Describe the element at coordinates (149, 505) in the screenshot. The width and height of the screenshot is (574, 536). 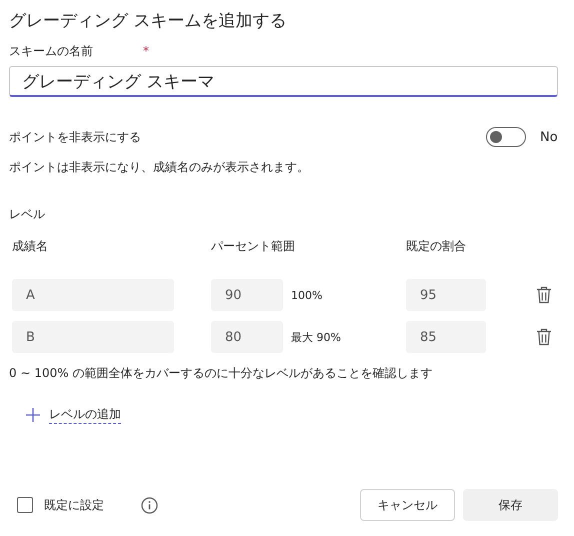
I see `info-icon` at that location.